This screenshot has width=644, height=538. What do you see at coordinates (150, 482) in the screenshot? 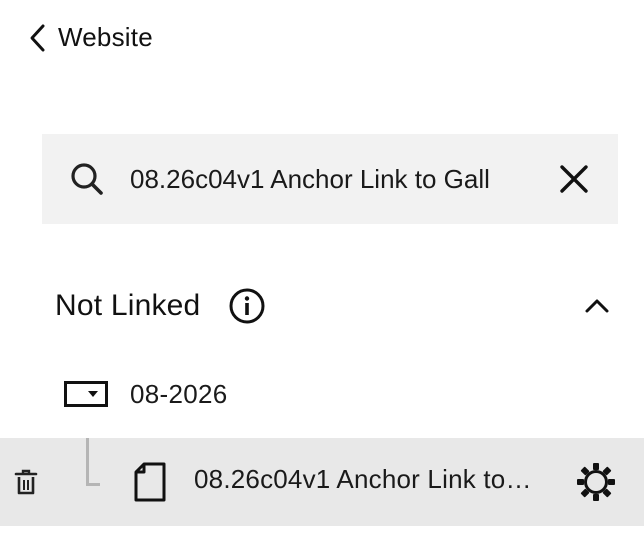
I see `page-icon` at bounding box center [150, 482].